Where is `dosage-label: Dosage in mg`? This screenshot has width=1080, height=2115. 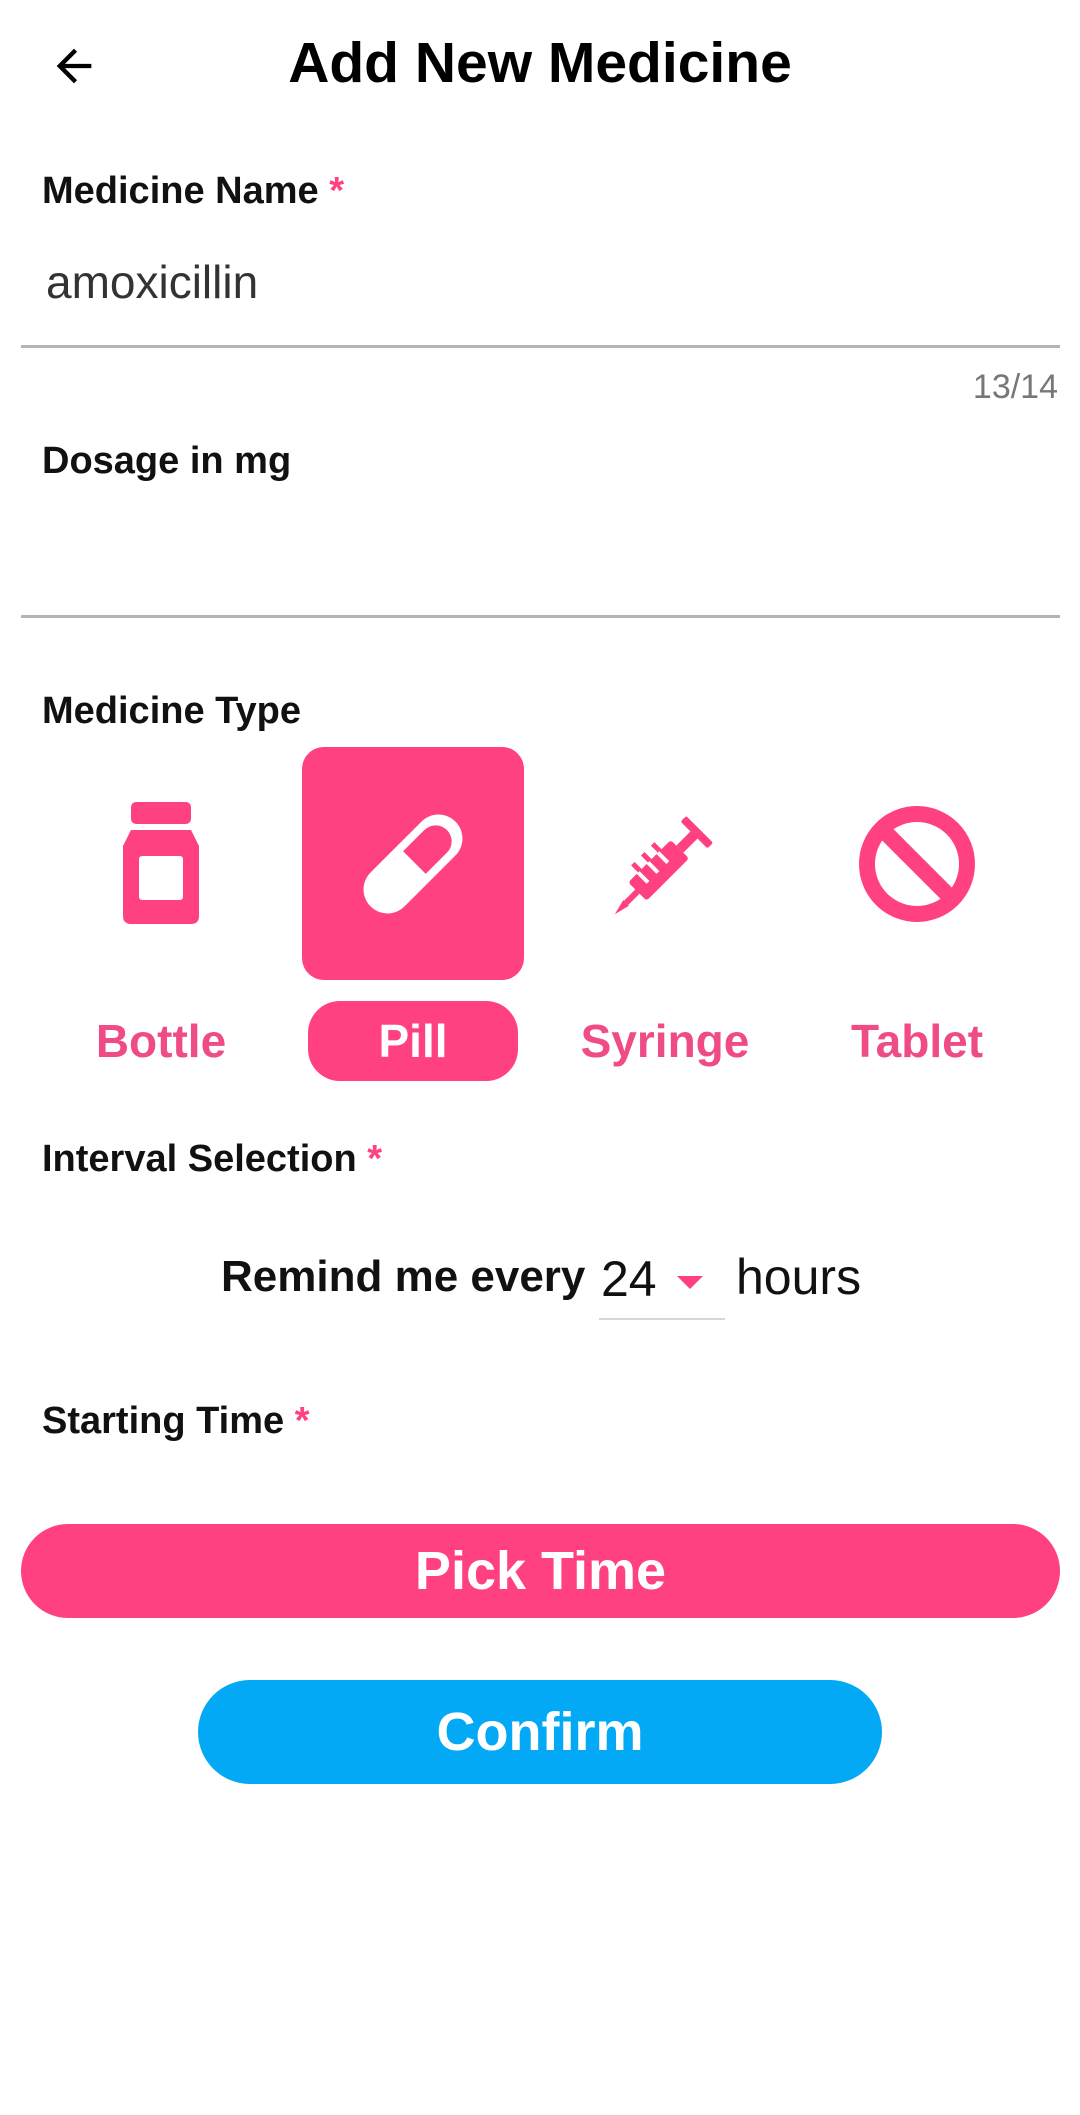
dosage-label: Dosage in mg is located at coordinates (167, 461).